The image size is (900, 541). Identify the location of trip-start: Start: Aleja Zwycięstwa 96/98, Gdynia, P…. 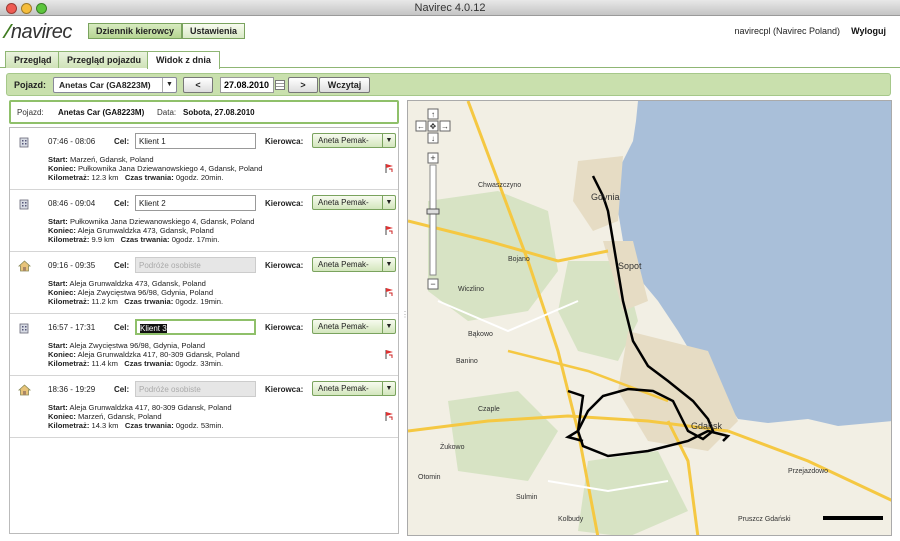
(127, 345).